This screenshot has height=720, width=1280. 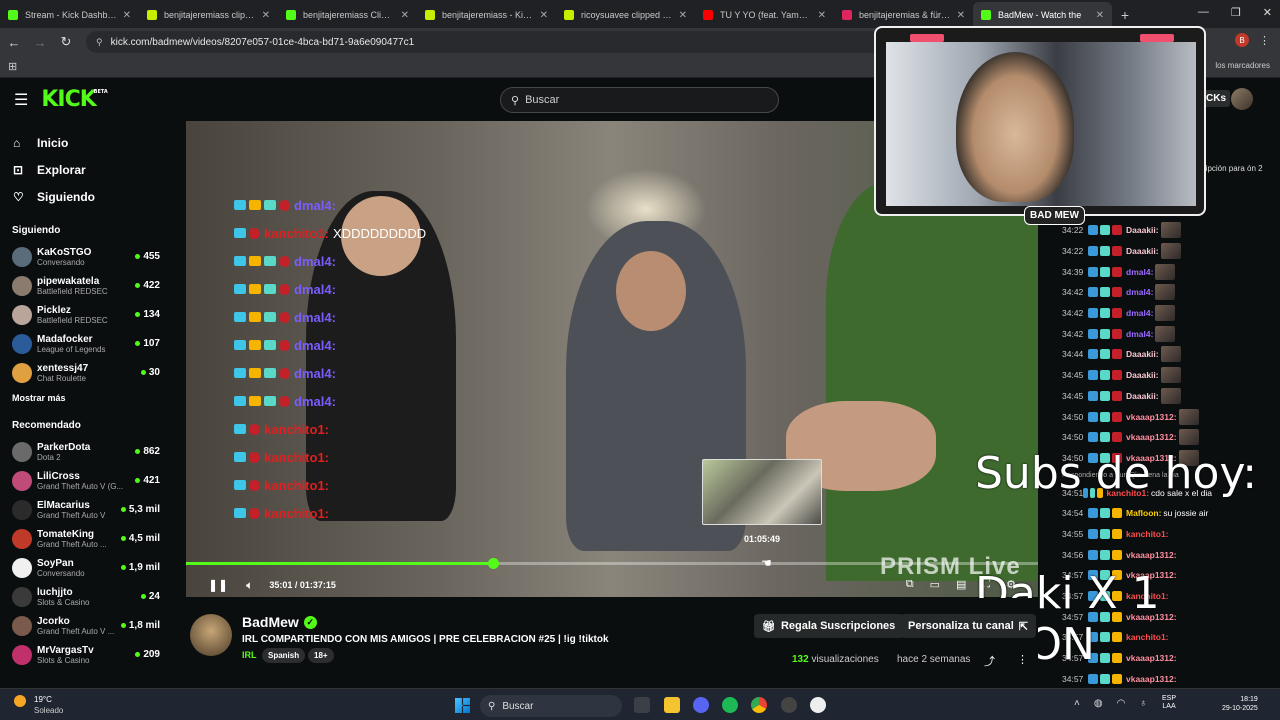 I want to click on chat-username: kanchito1:, so click(x=1147, y=534).